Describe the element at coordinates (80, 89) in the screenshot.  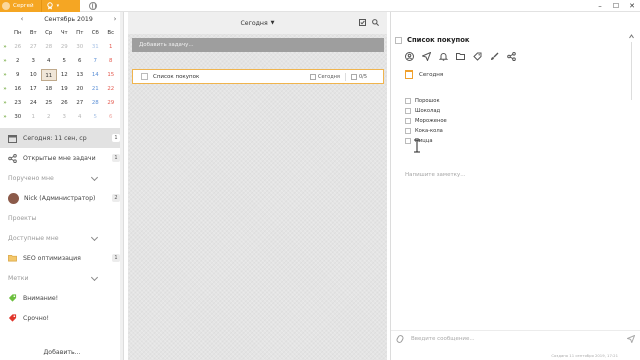
I see `calendar-day: 20` at that location.